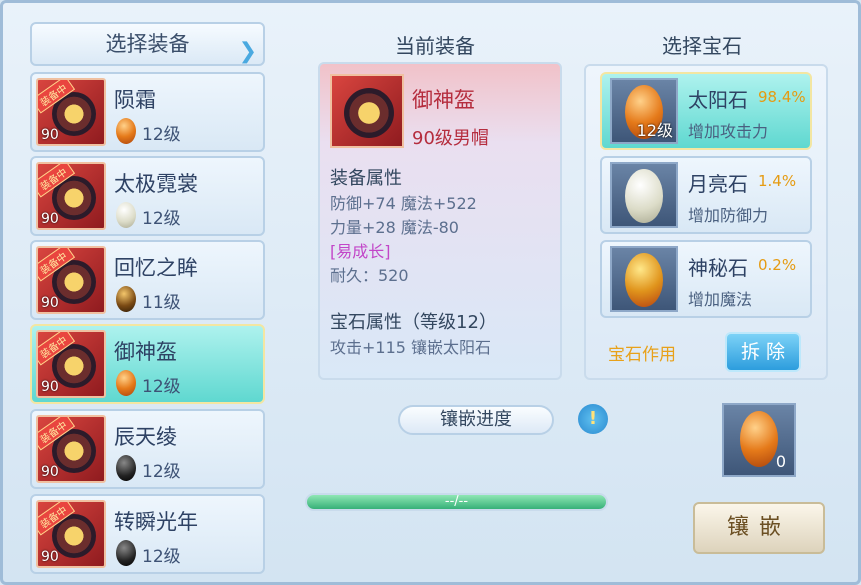 Image resolution: width=861 pixels, height=585 pixels. Describe the element at coordinates (367, 111) in the screenshot. I see `helmet-icon` at that location.